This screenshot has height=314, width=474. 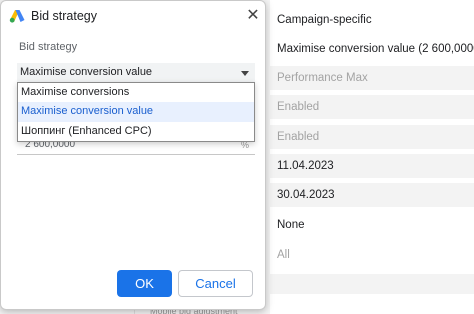 I want to click on dialog-titlebar: Bid strategy ✕, so click(x=133, y=16).